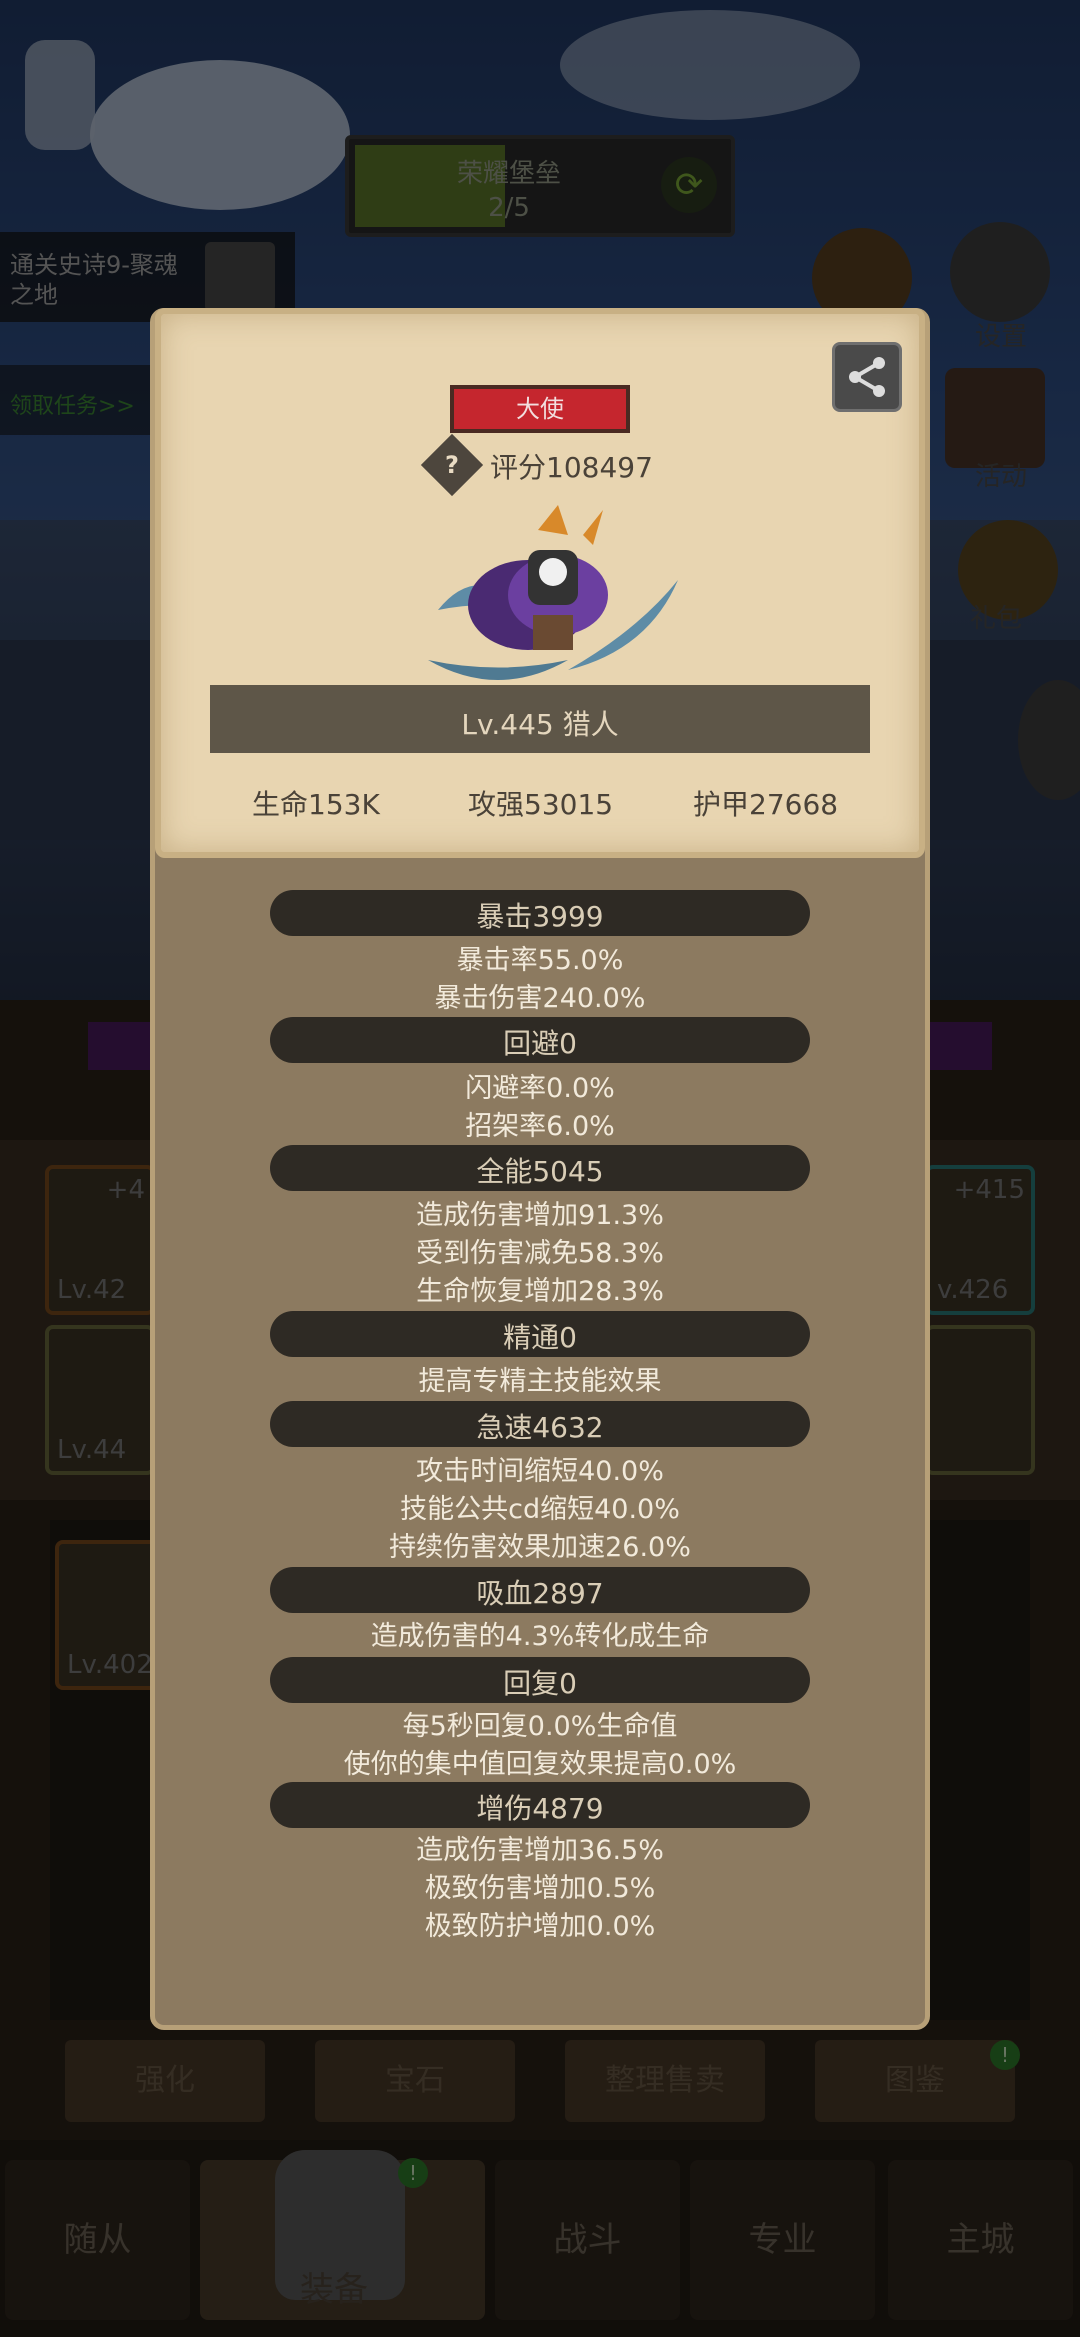 The height and width of the screenshot is (2337, 1080). I want to click on stat-line: 造成伤害增加91.3%, so click(540, 1215).